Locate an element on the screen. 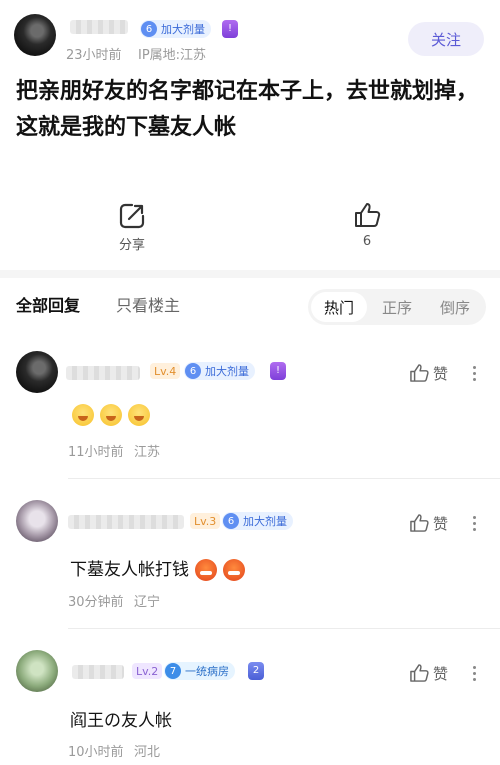  post-like-button: 6 is located at coordinates (367, 224).